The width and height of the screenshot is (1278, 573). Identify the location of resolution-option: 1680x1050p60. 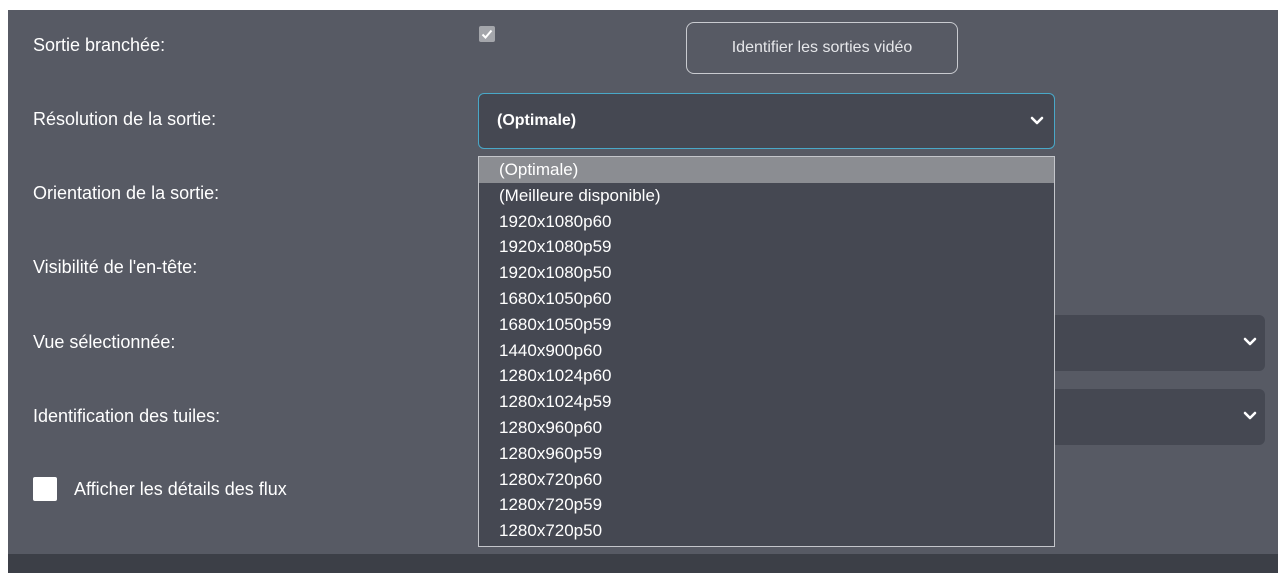
(766, 299).